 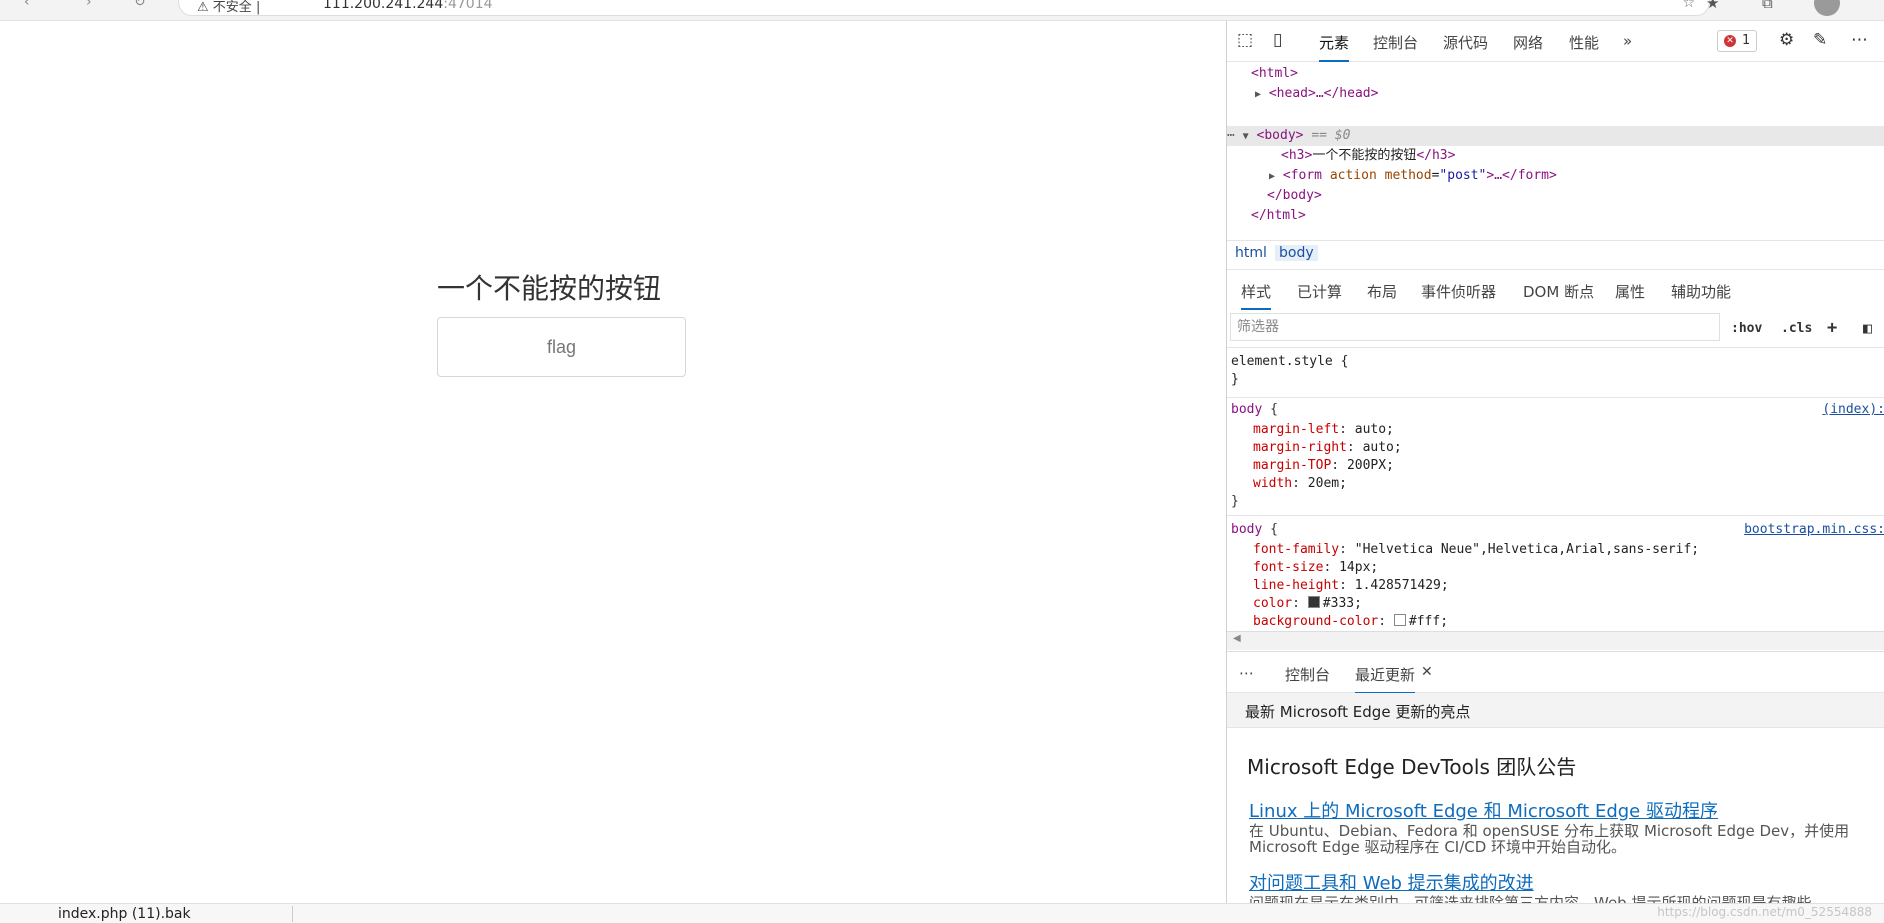 I want to click on more-tabs-button: », so click(x=1627, y=41).